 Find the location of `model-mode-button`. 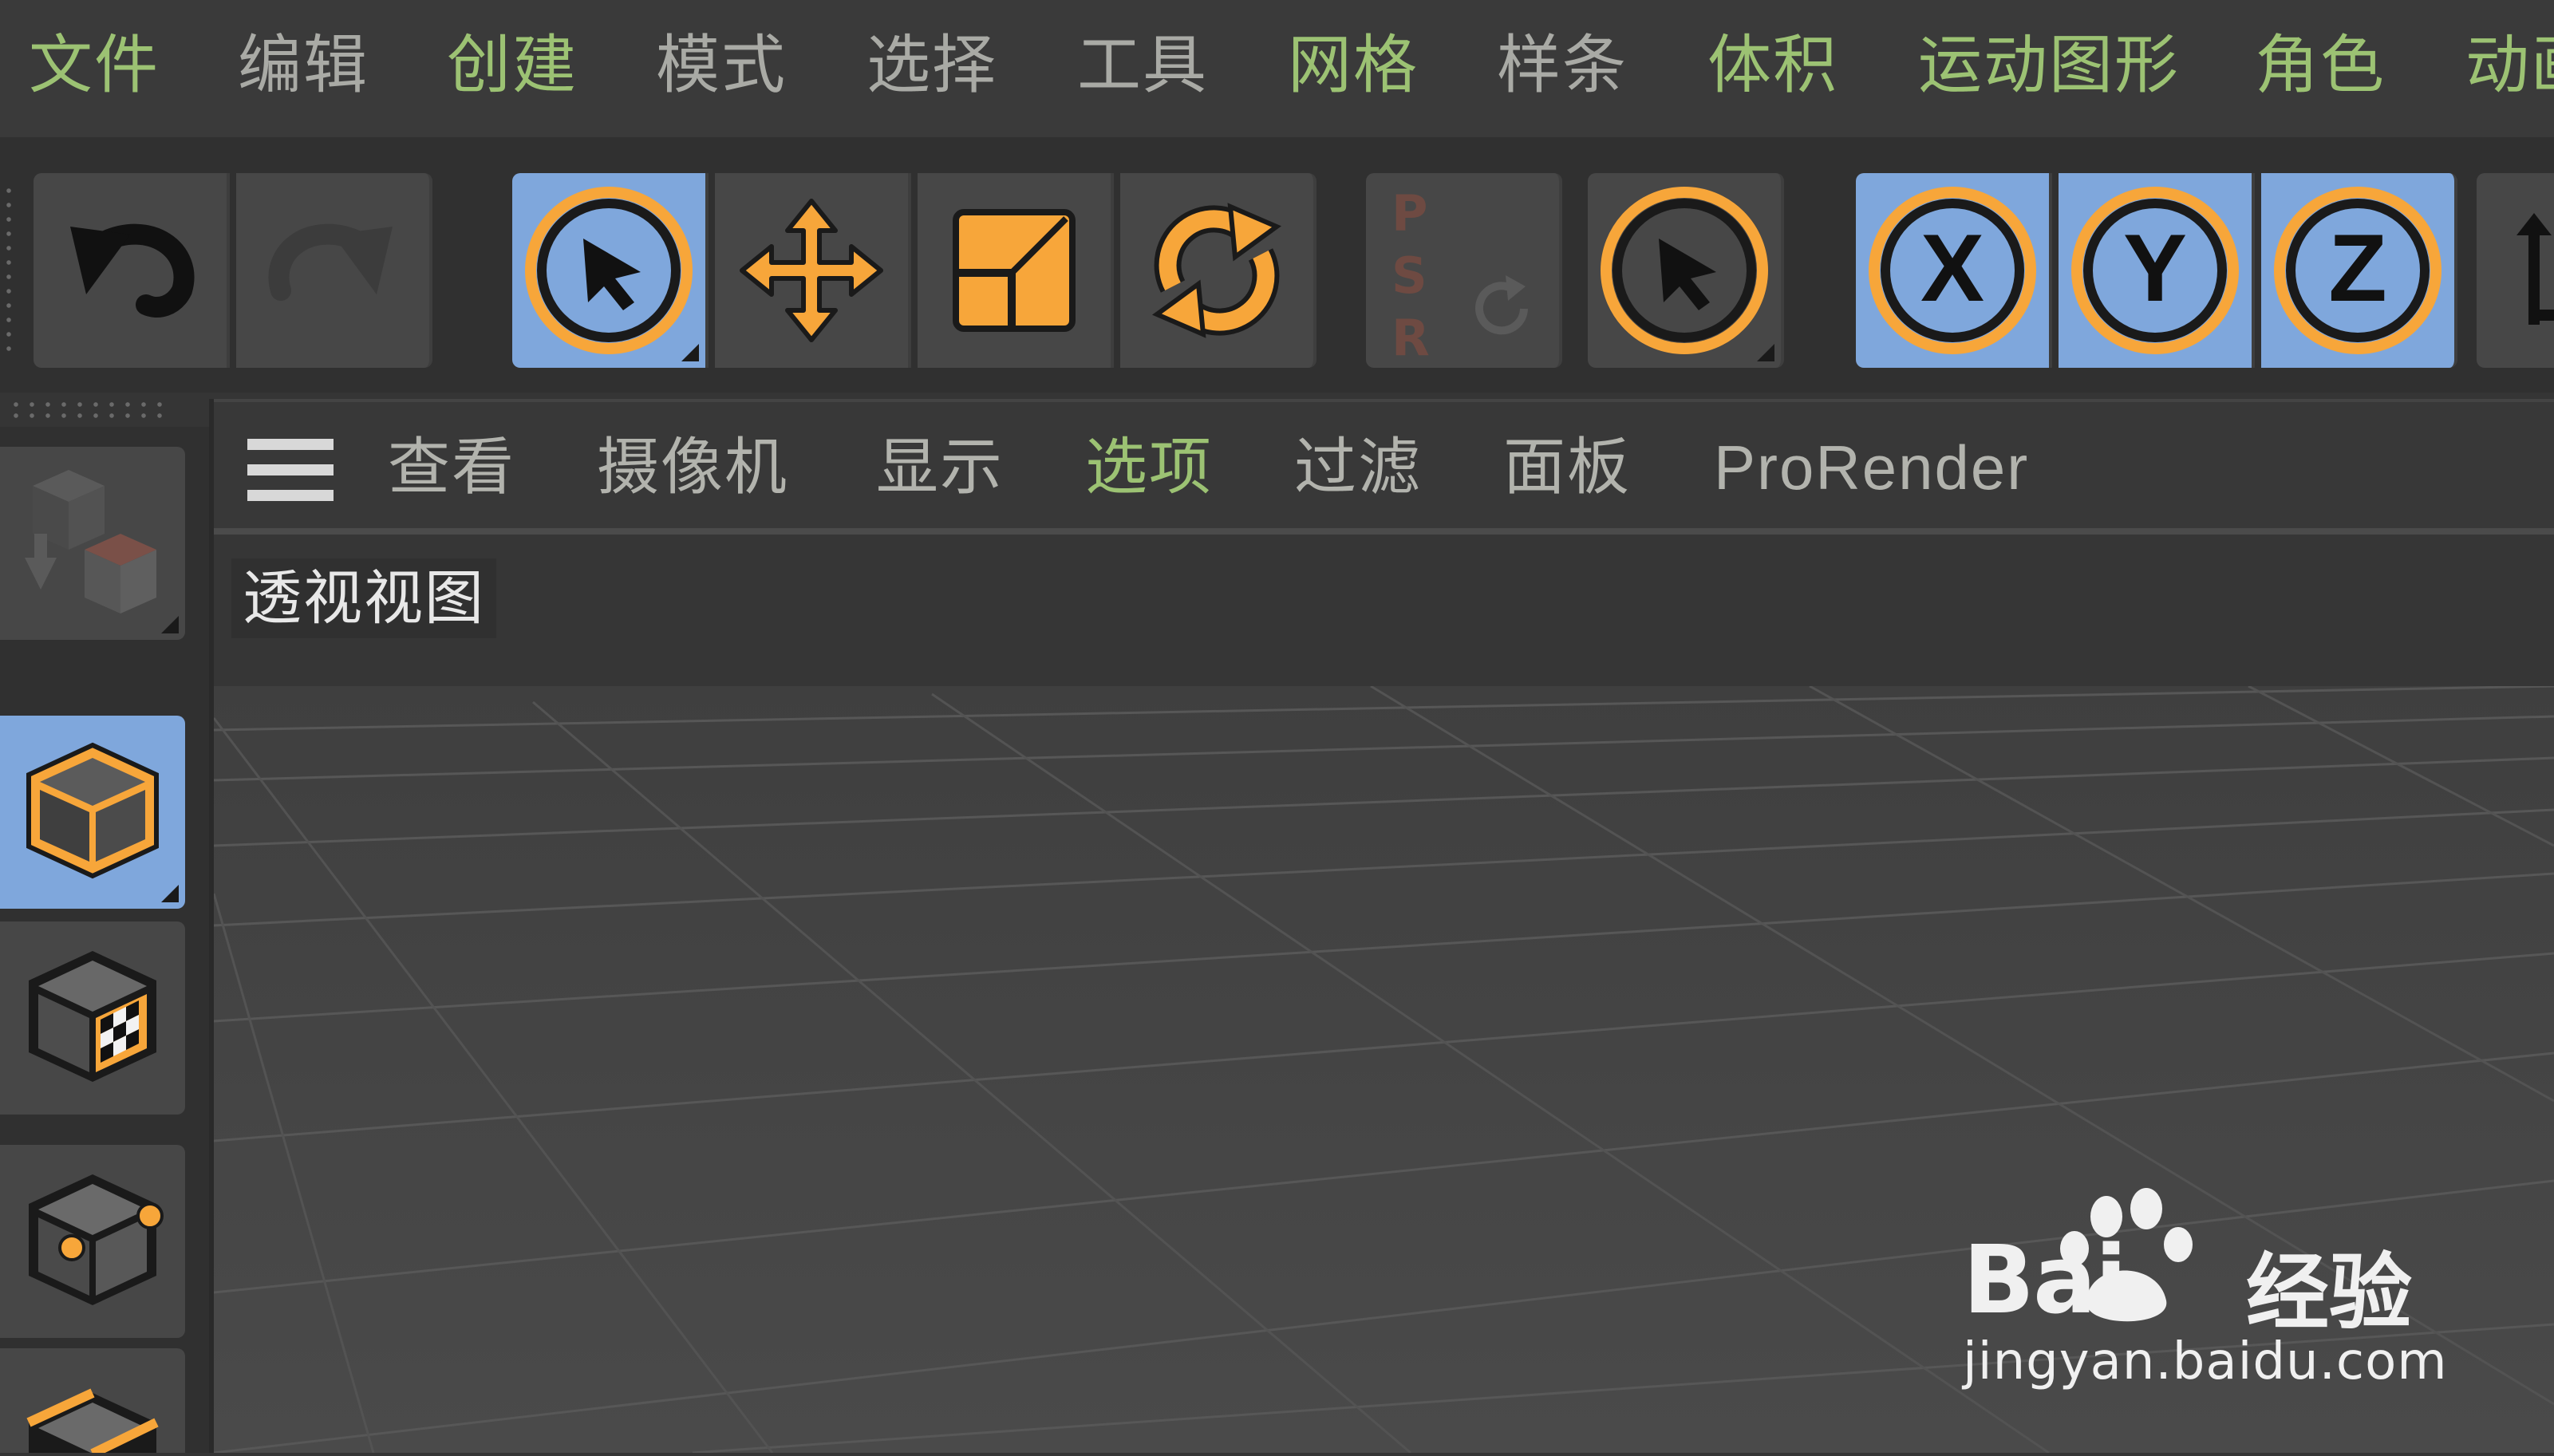

model-mode-button is located at coordinates (92, 812).